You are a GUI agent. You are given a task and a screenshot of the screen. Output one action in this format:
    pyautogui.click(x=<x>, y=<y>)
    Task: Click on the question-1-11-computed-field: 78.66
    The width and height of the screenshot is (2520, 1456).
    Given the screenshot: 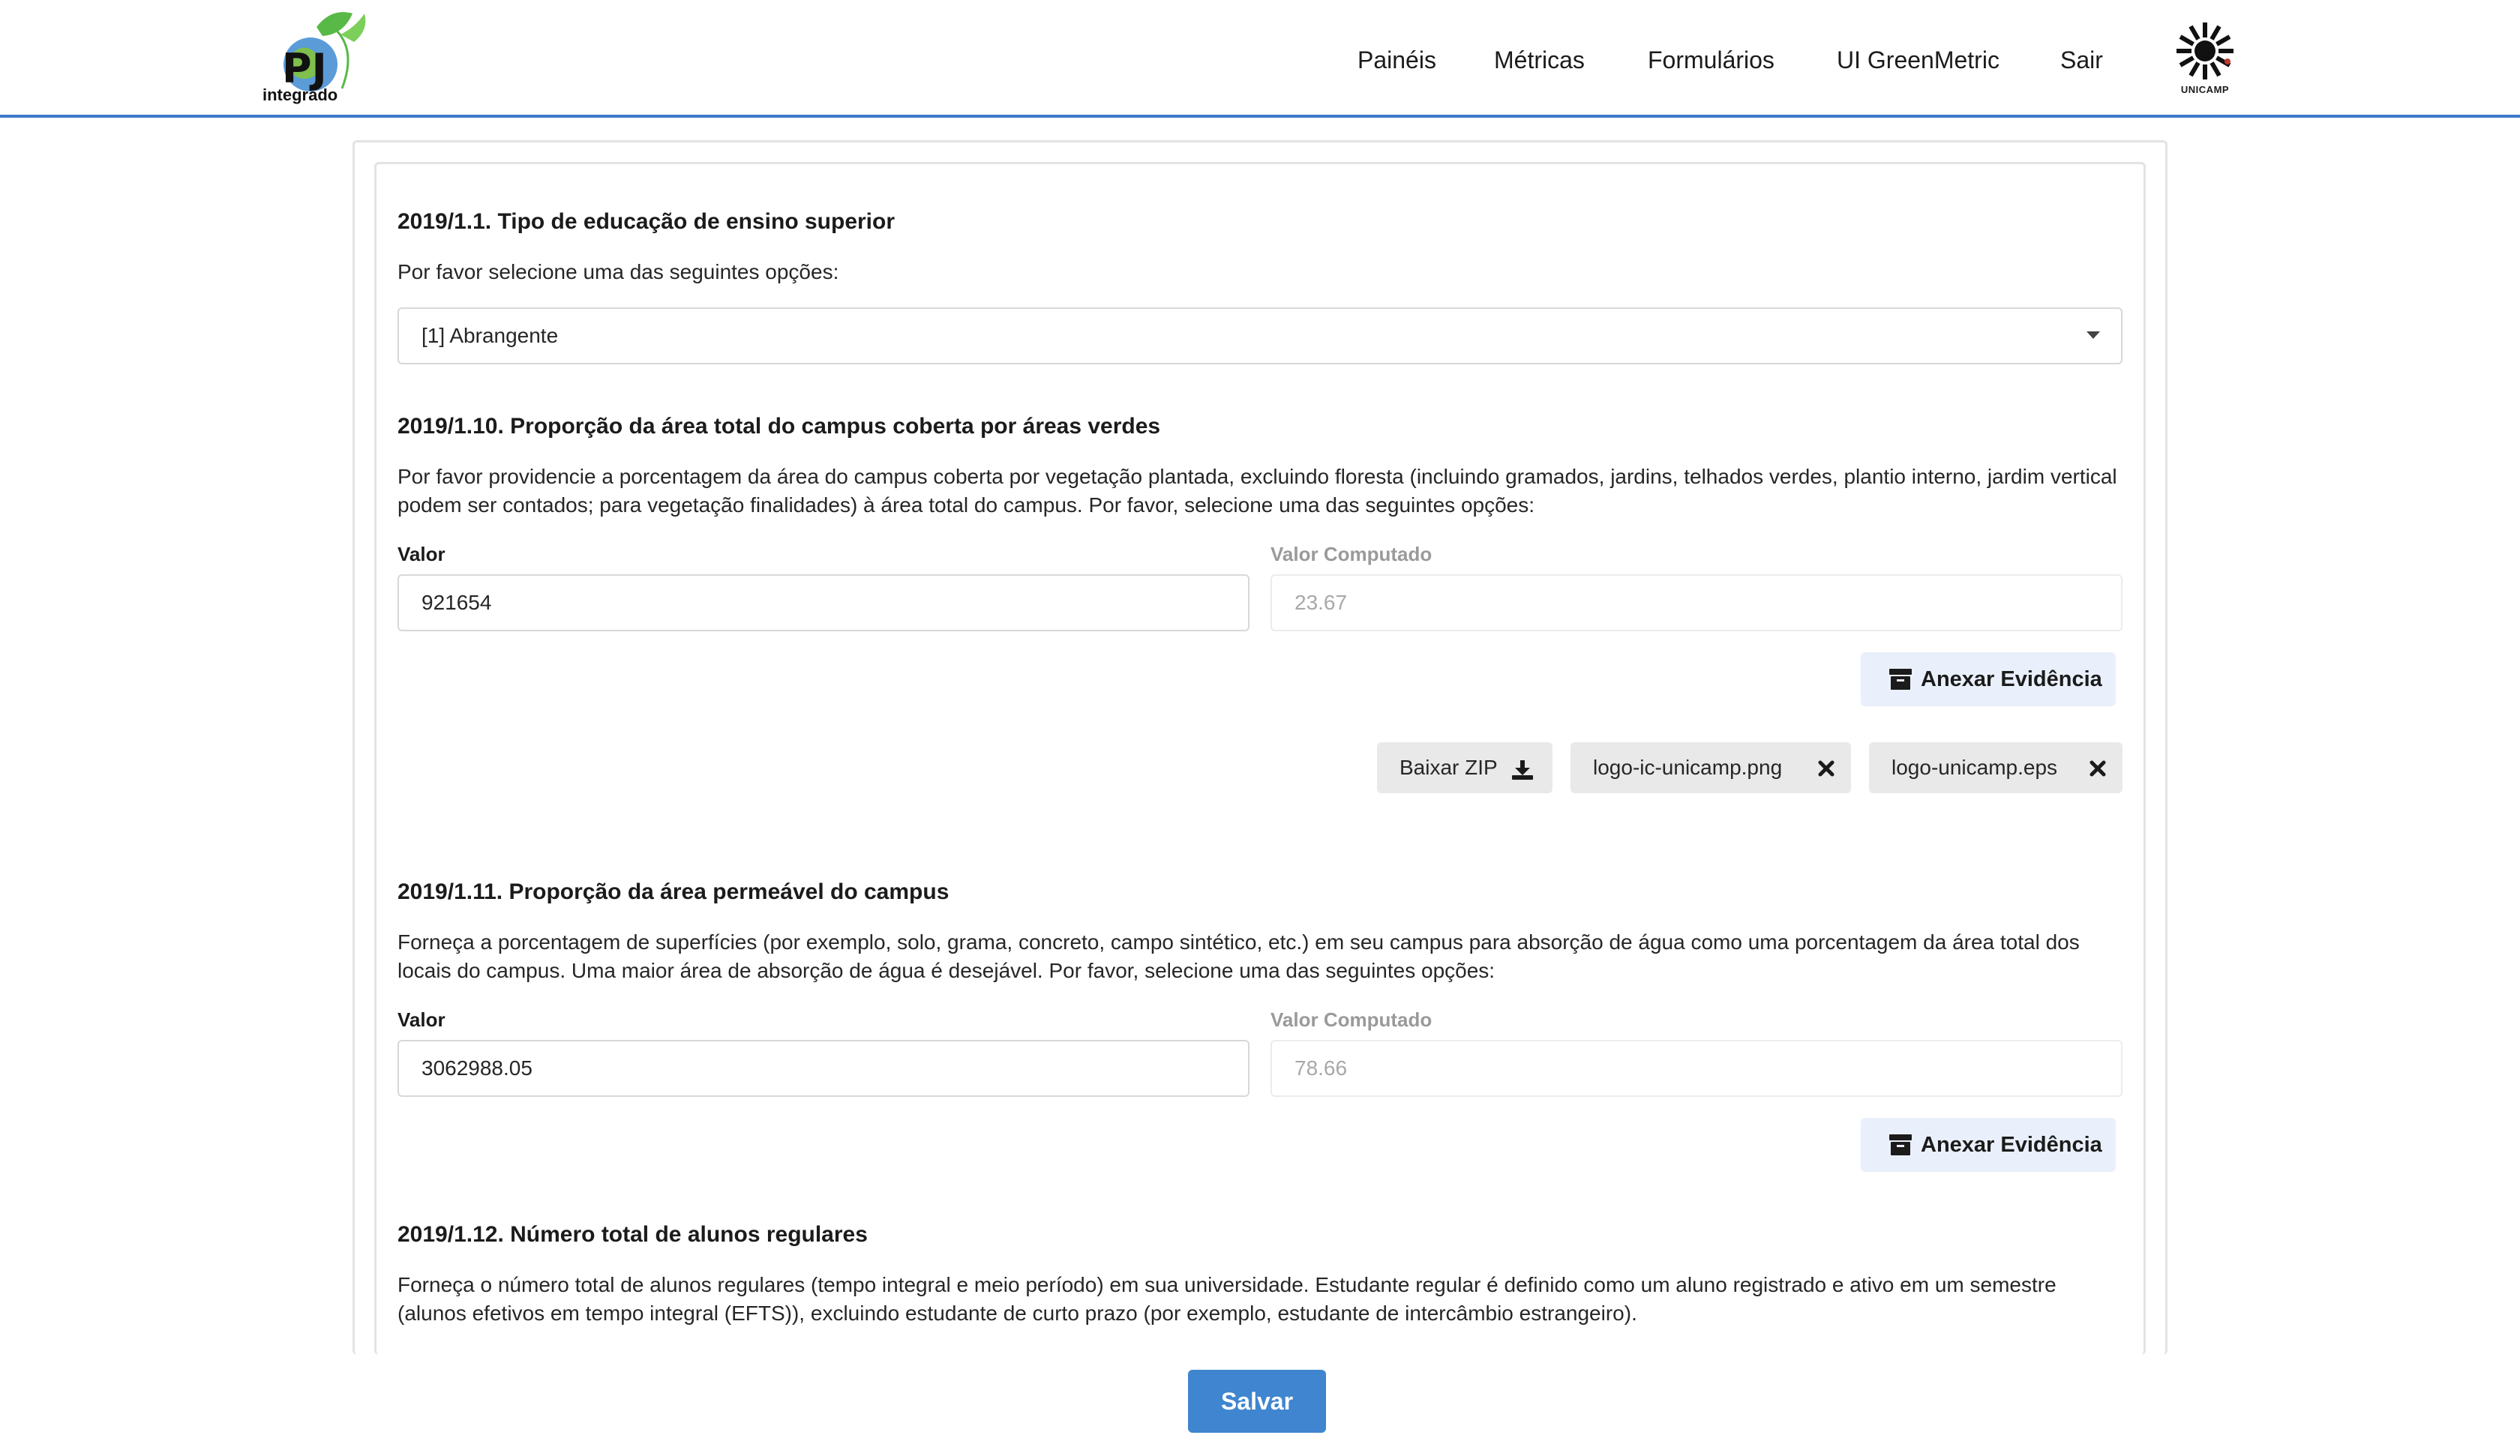 What is the action you would take?
    pyautogui.click(x=1696, y=1068)
    